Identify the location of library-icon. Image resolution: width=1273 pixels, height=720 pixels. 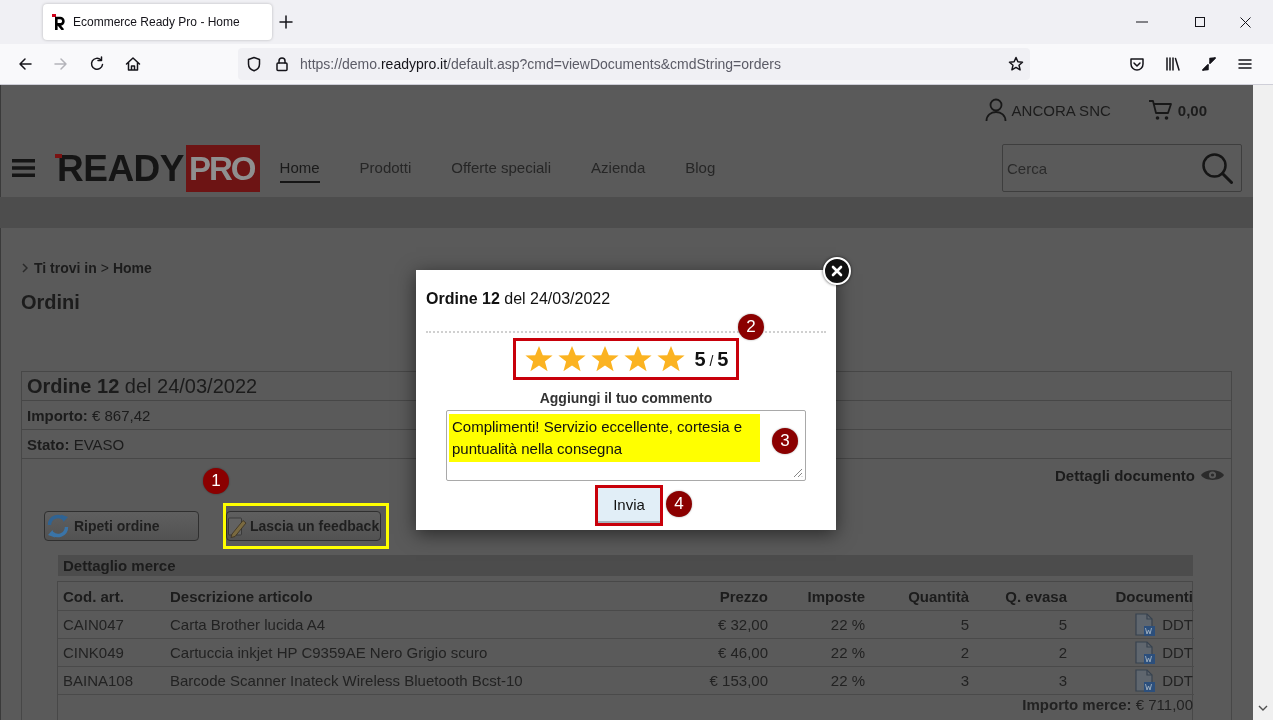
(1173, 64).